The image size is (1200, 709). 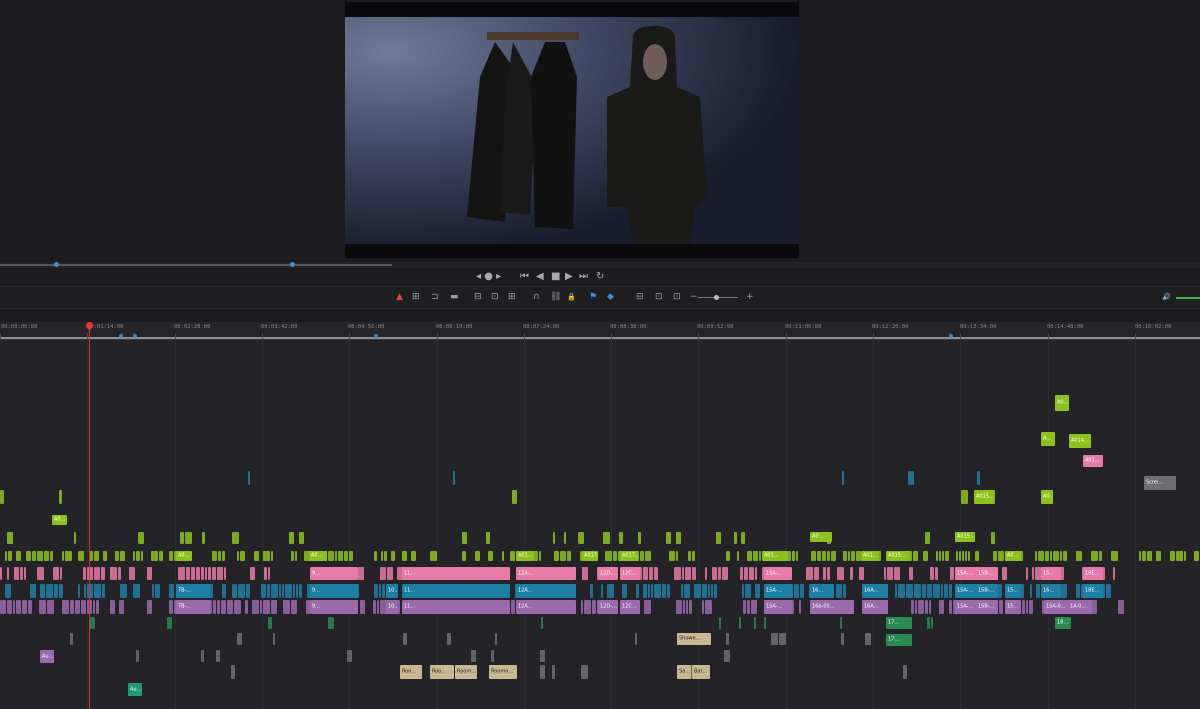 What do you see at coordinates (416, 297) in the screenshot?
I see `trim-tool-icon: ⊞` at bounding box center [416, 297].